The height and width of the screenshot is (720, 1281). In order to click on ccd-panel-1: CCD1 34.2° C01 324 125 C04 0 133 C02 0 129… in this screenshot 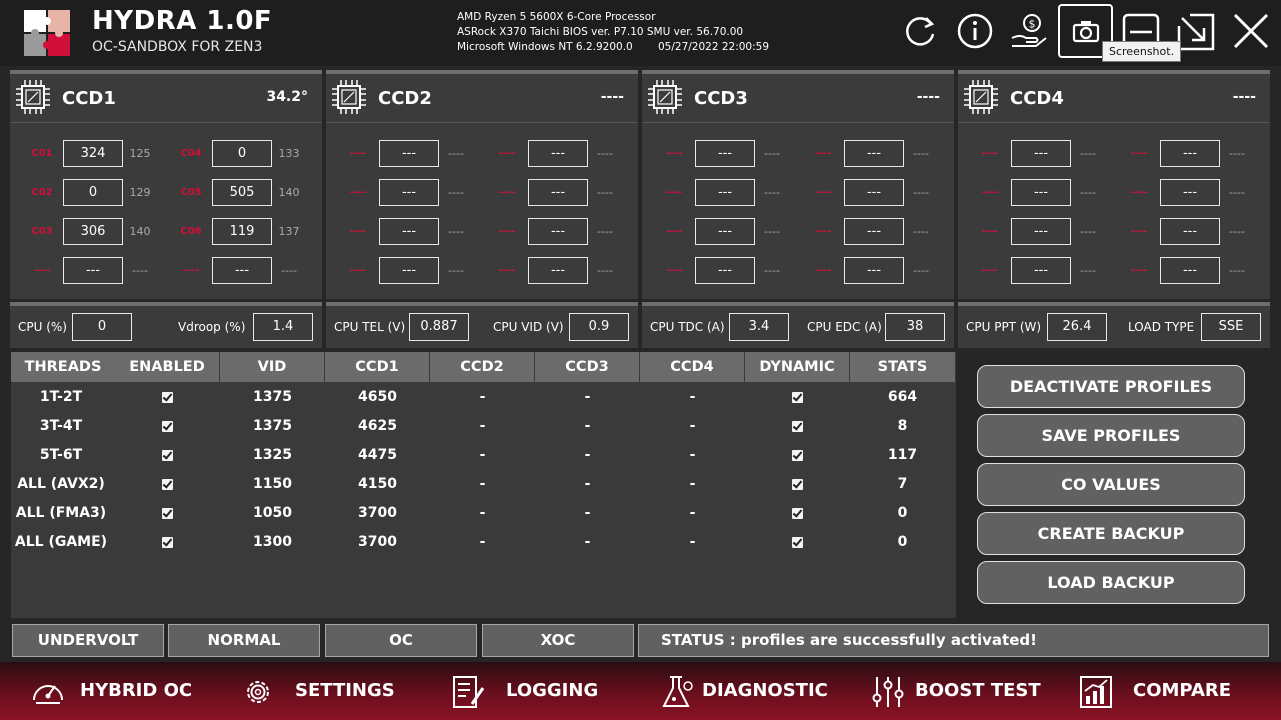, I will do `click(166, 184)`.